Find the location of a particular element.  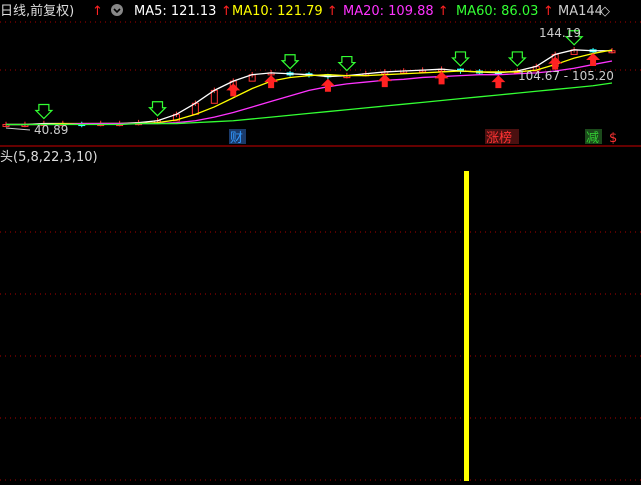

period-label: 日线,前复权) is located at coordinates (37, 11).